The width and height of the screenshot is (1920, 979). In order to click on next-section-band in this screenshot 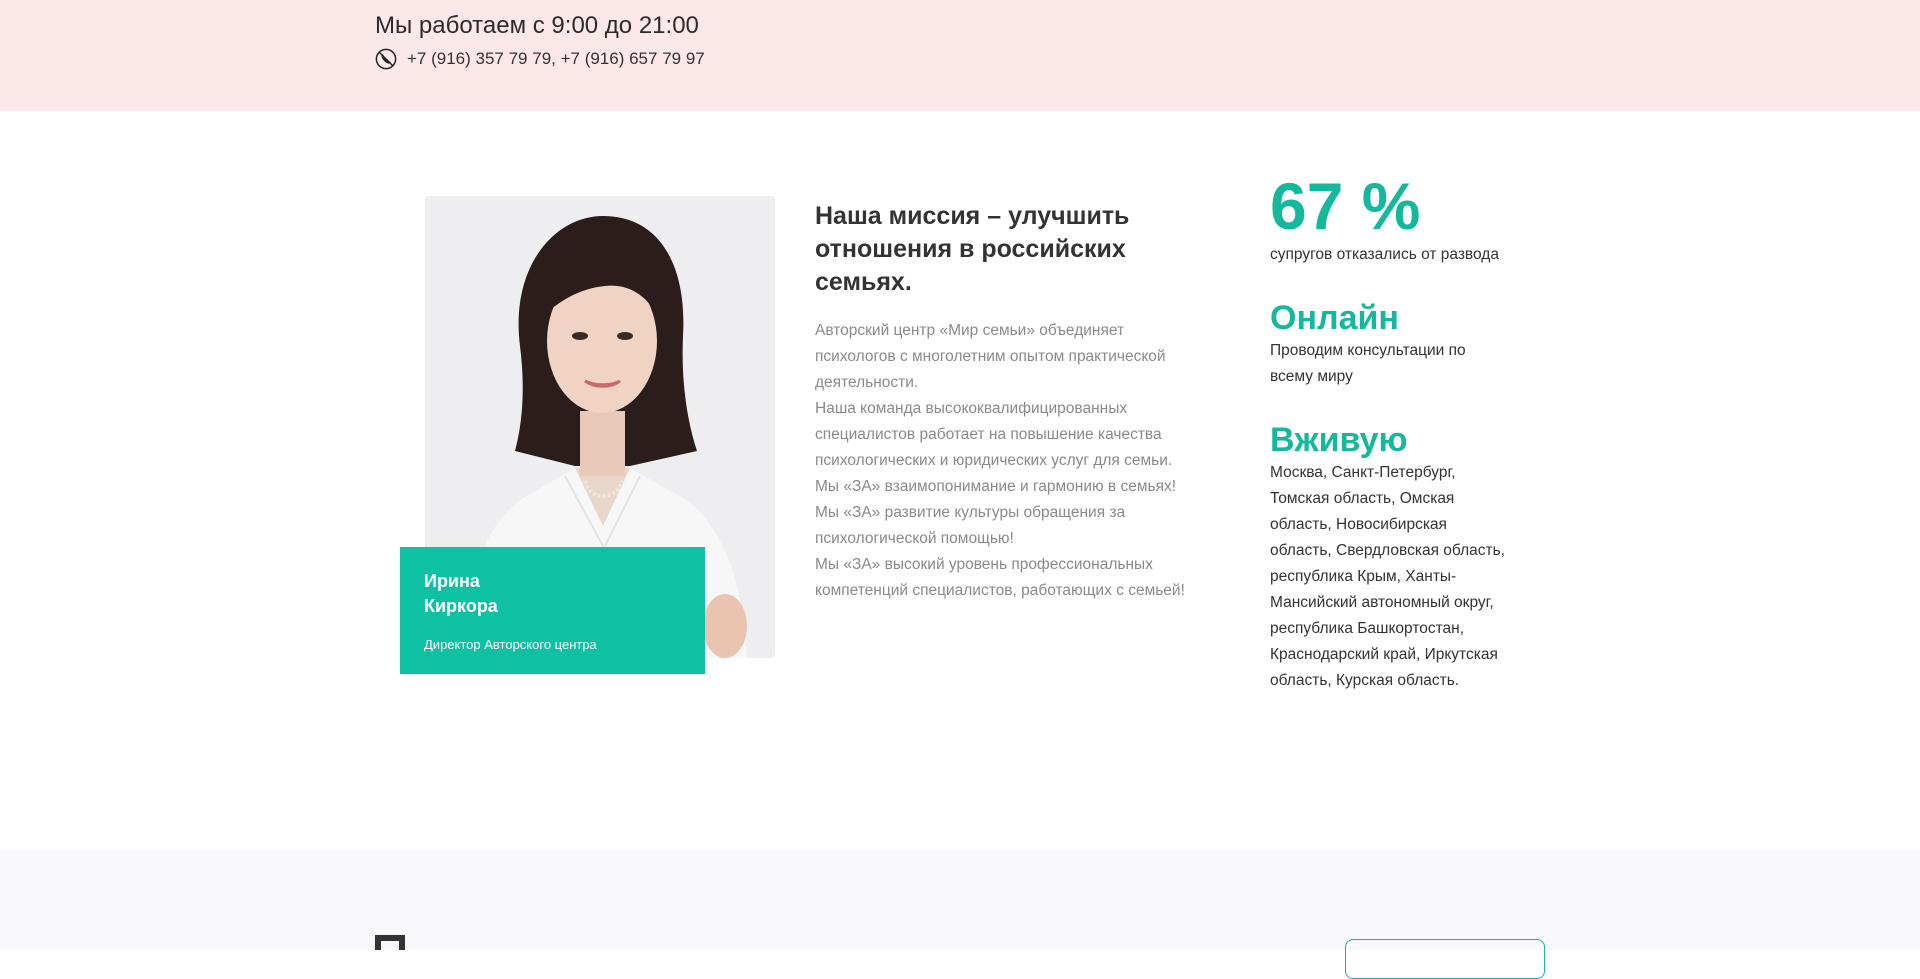, I will do `click(960, 900)`.